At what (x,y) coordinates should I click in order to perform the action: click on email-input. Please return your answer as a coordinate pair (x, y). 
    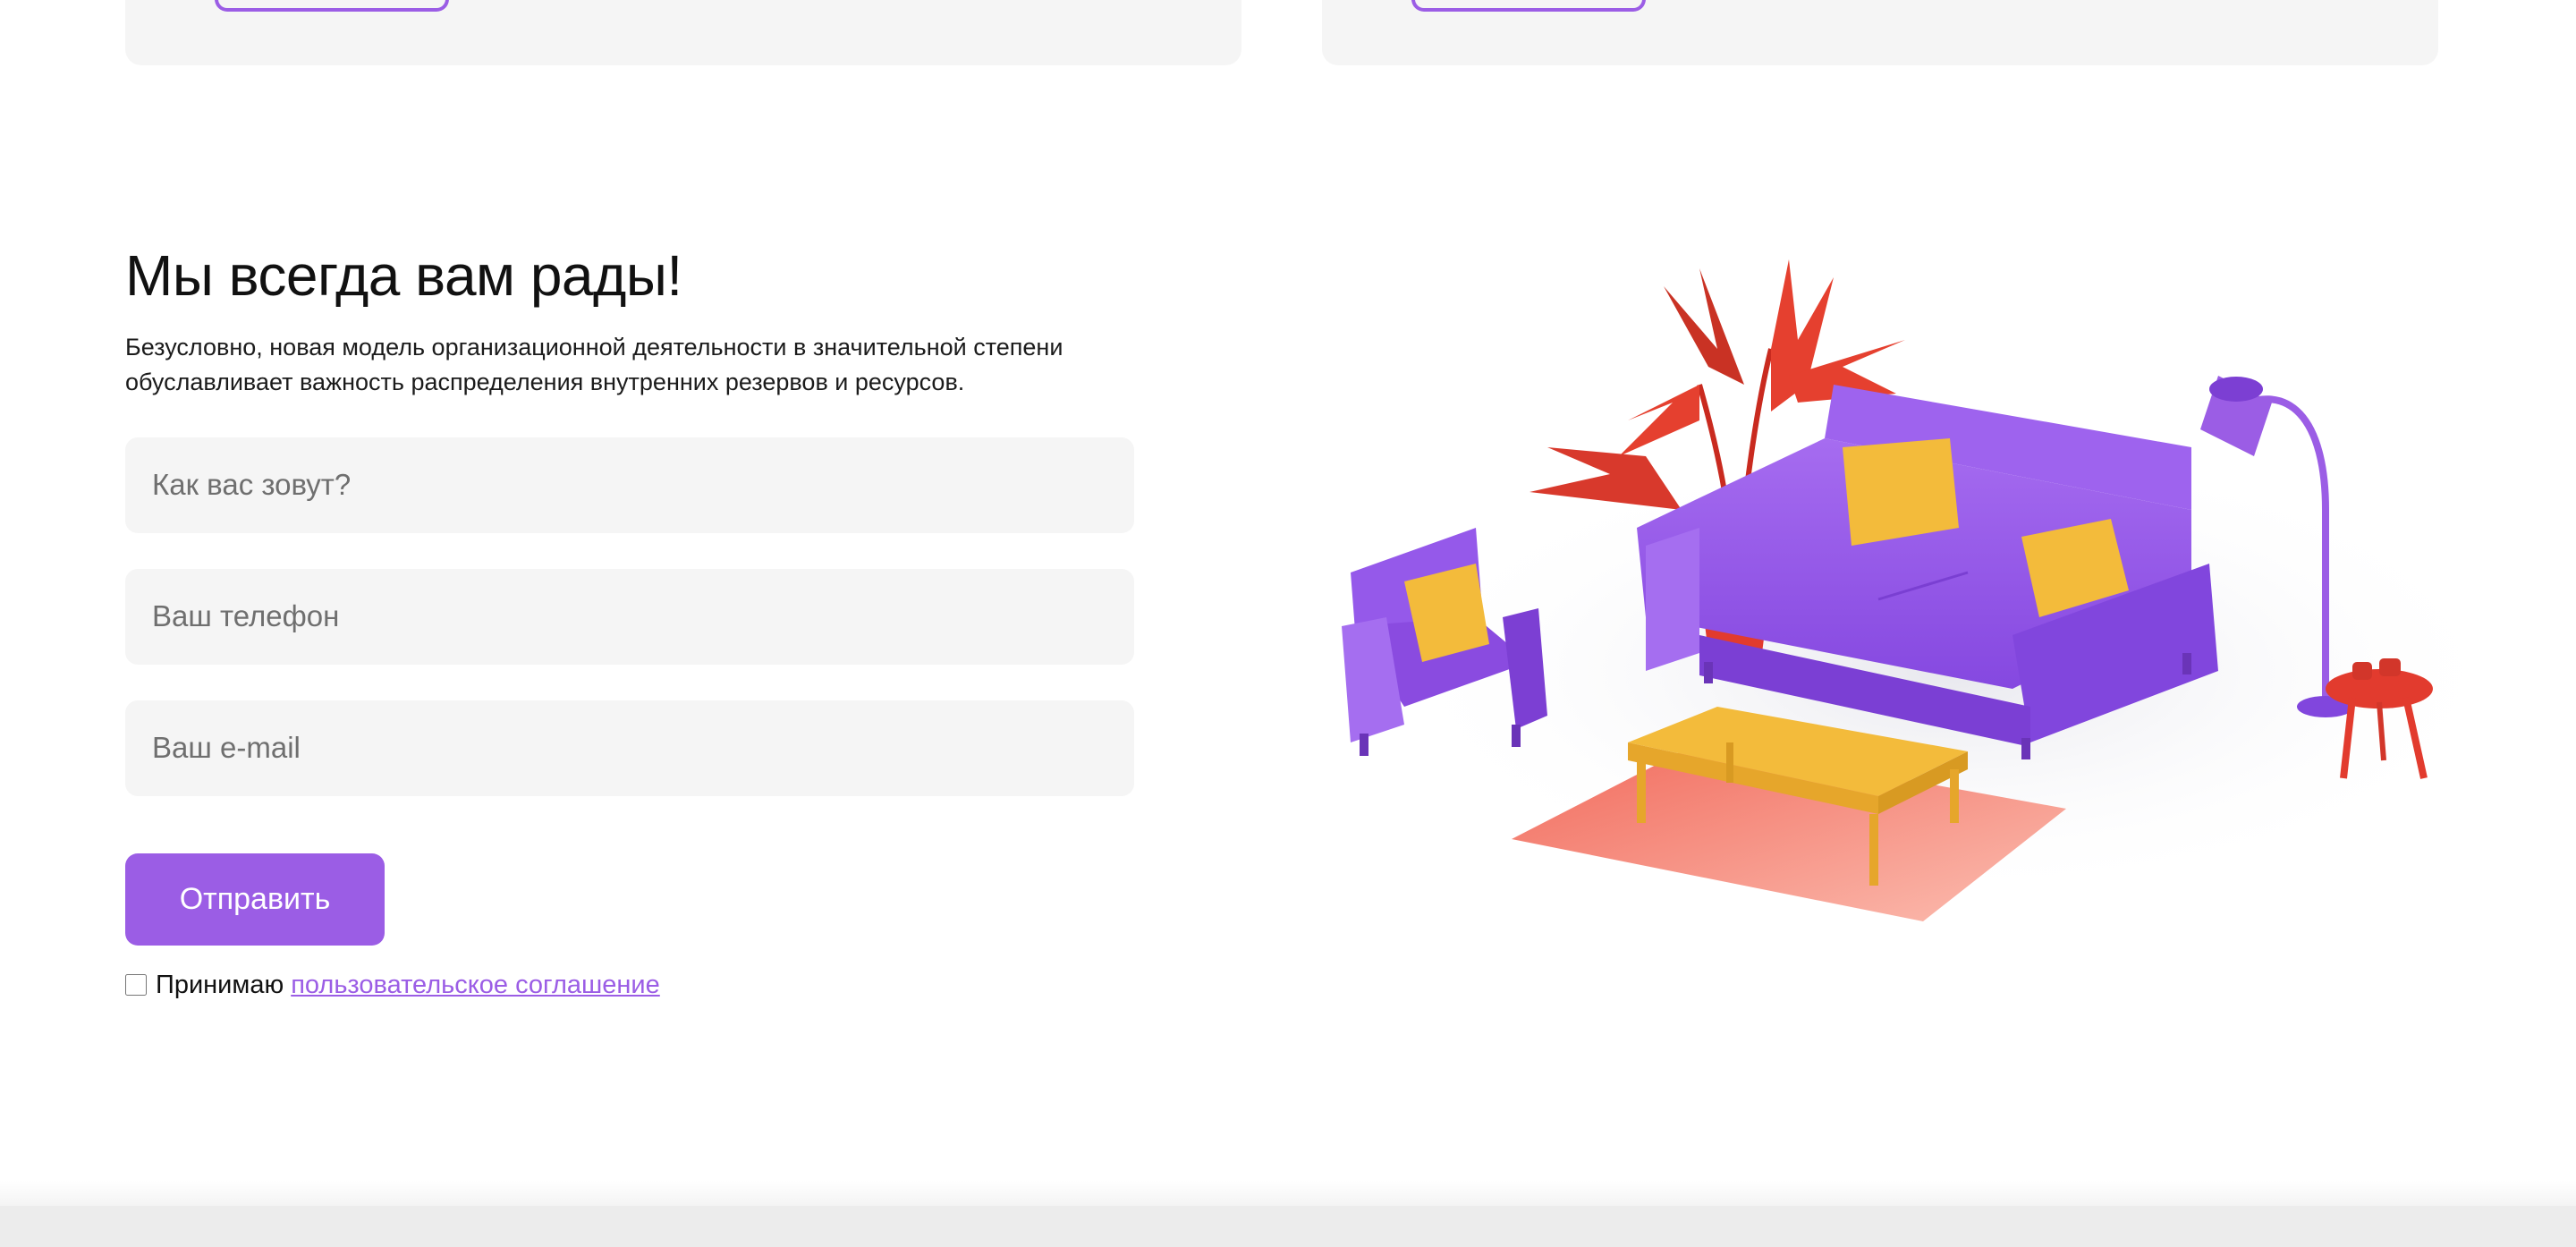
    Looking at the image, I should click on (629, 748).